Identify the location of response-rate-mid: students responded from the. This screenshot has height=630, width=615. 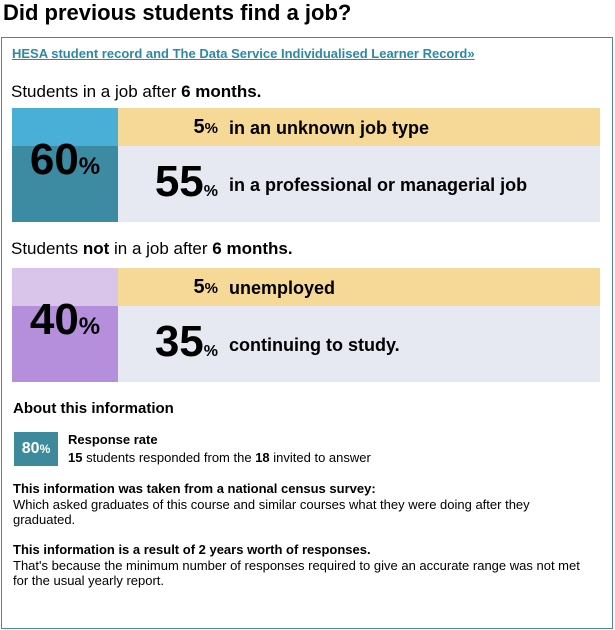
(169, 457).